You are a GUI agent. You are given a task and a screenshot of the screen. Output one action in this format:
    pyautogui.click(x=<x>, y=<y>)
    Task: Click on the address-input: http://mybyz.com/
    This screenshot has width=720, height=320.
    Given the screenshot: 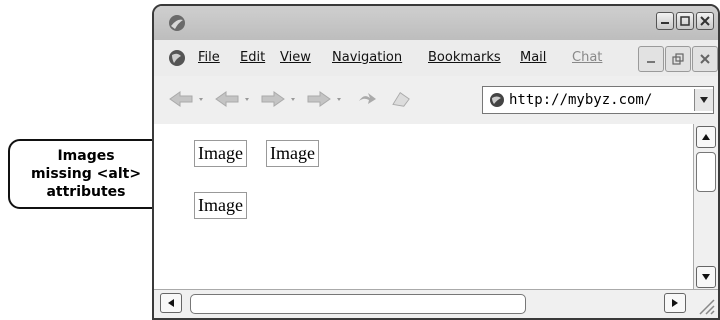 What is the action you would take?
    pyautogui.click(x=601, y=100)
    